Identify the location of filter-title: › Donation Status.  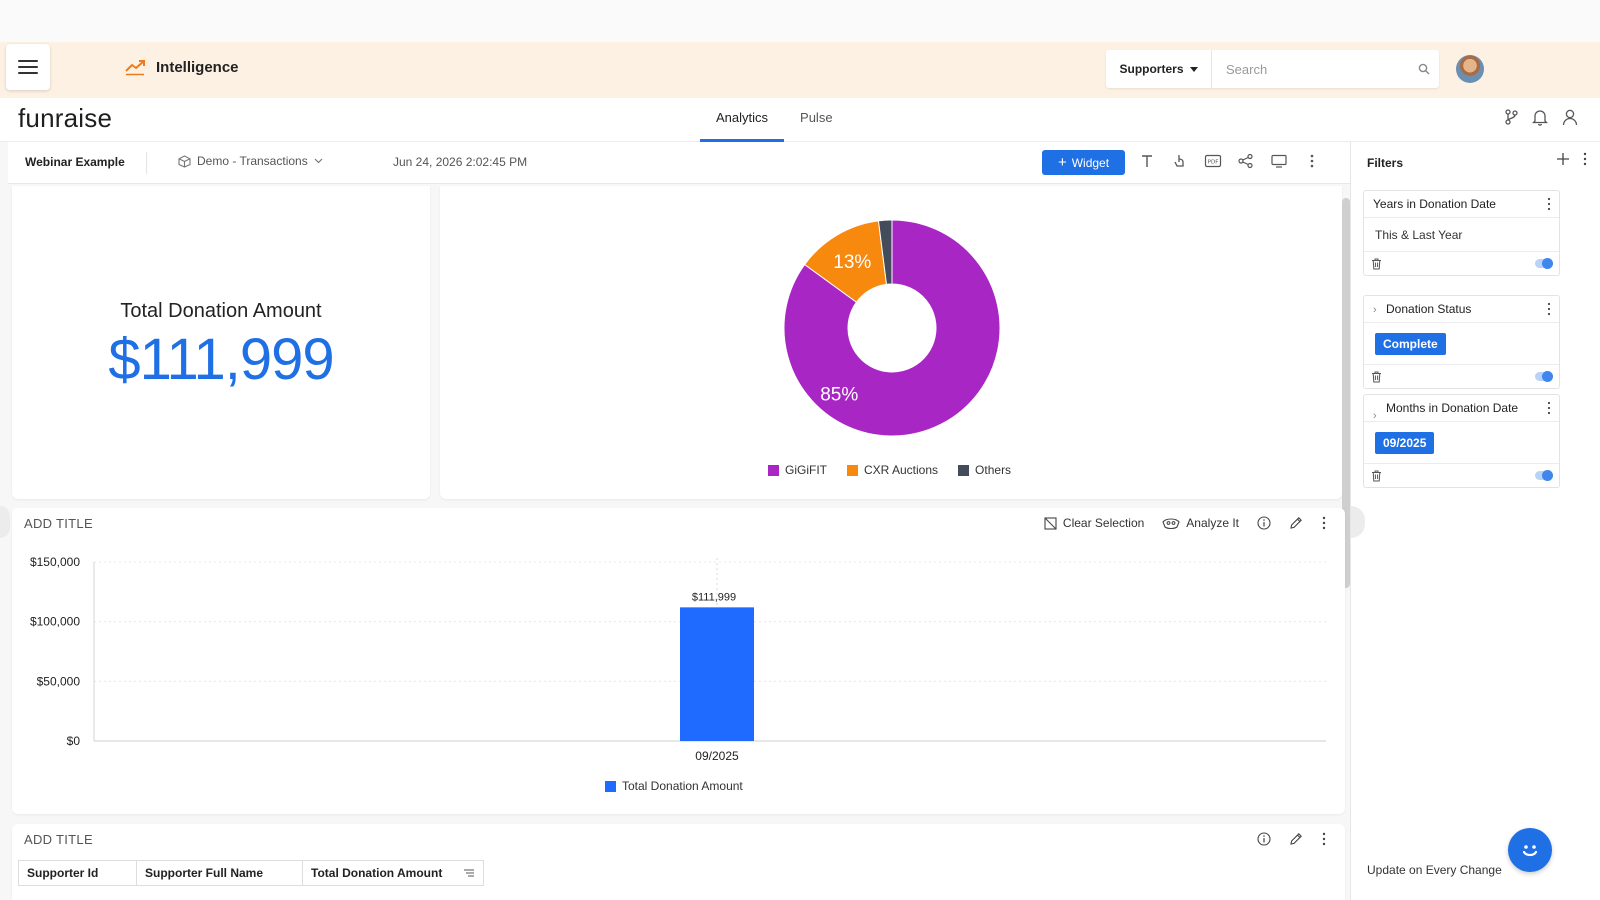
(1461, 309).